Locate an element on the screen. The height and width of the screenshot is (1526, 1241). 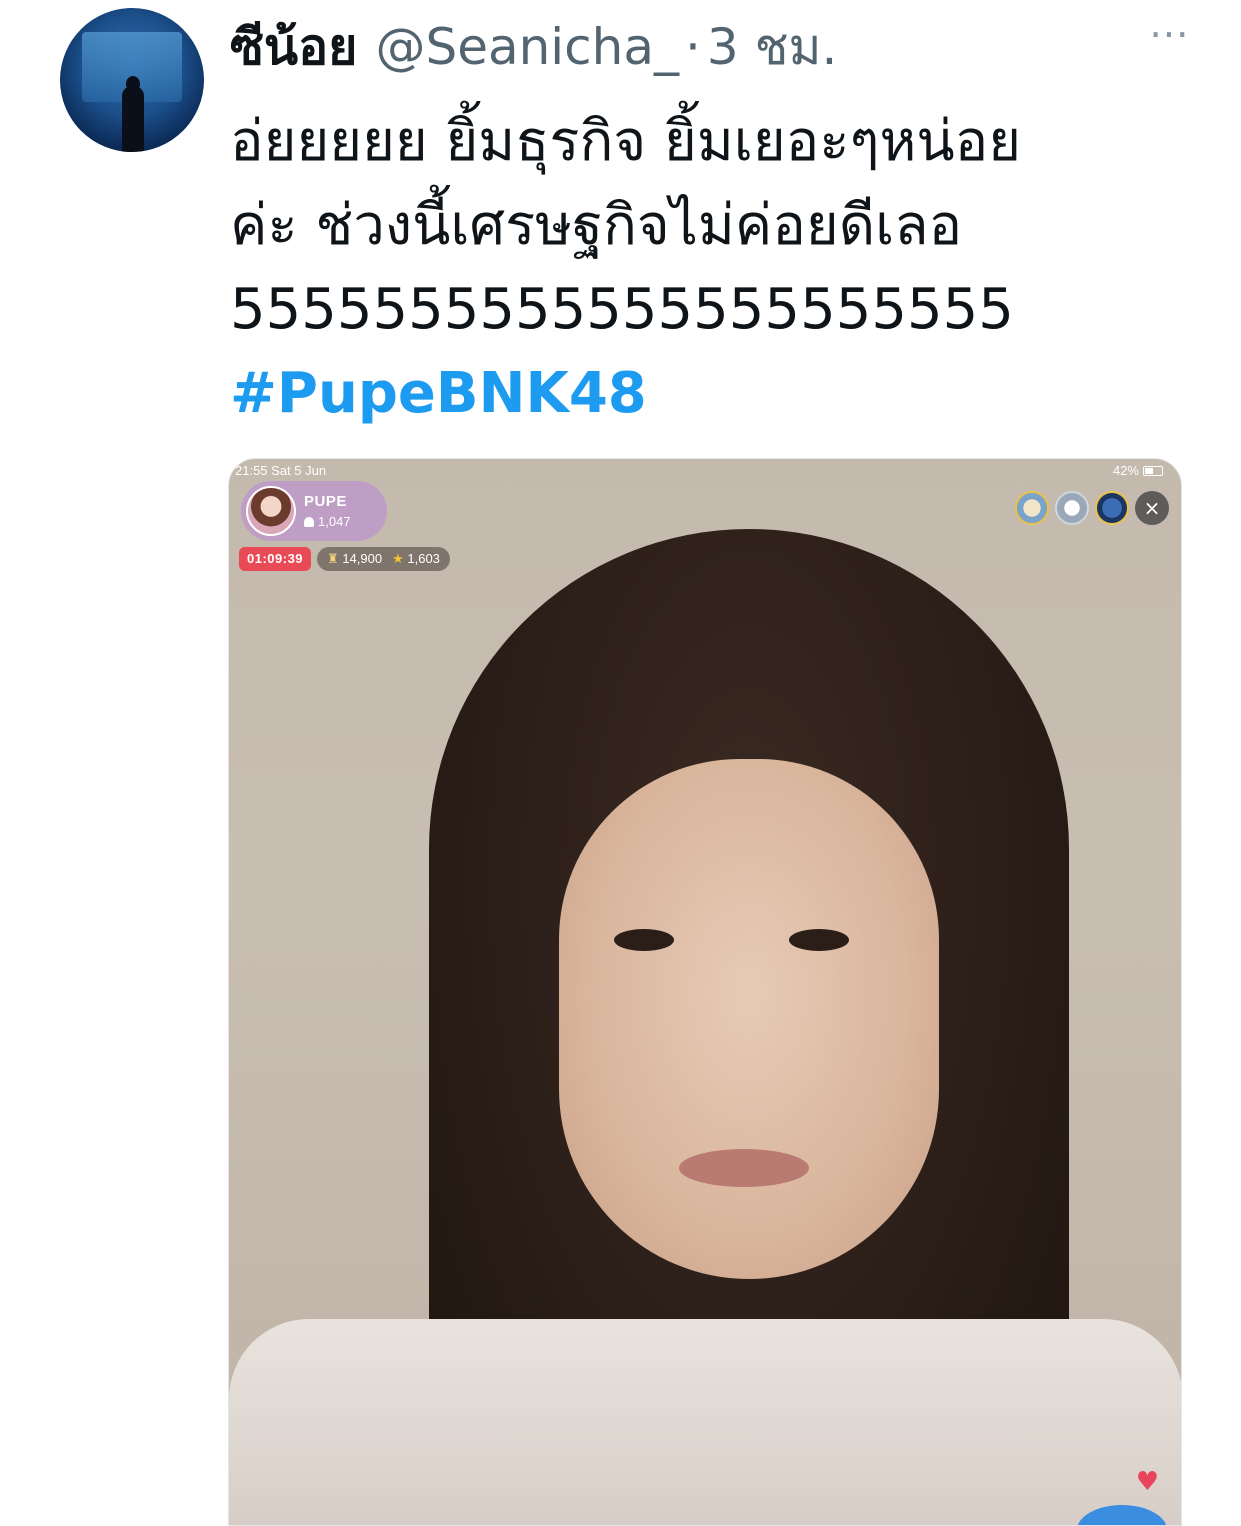
photo-eye-left is located at coordinates (644, 940).